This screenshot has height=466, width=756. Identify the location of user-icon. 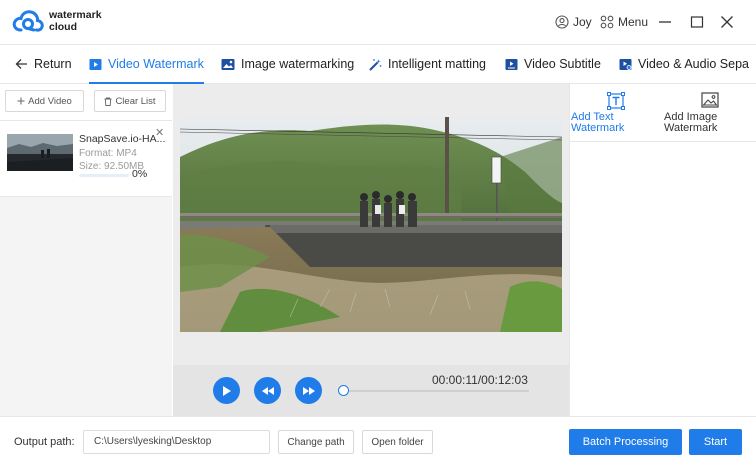
(562, 22).